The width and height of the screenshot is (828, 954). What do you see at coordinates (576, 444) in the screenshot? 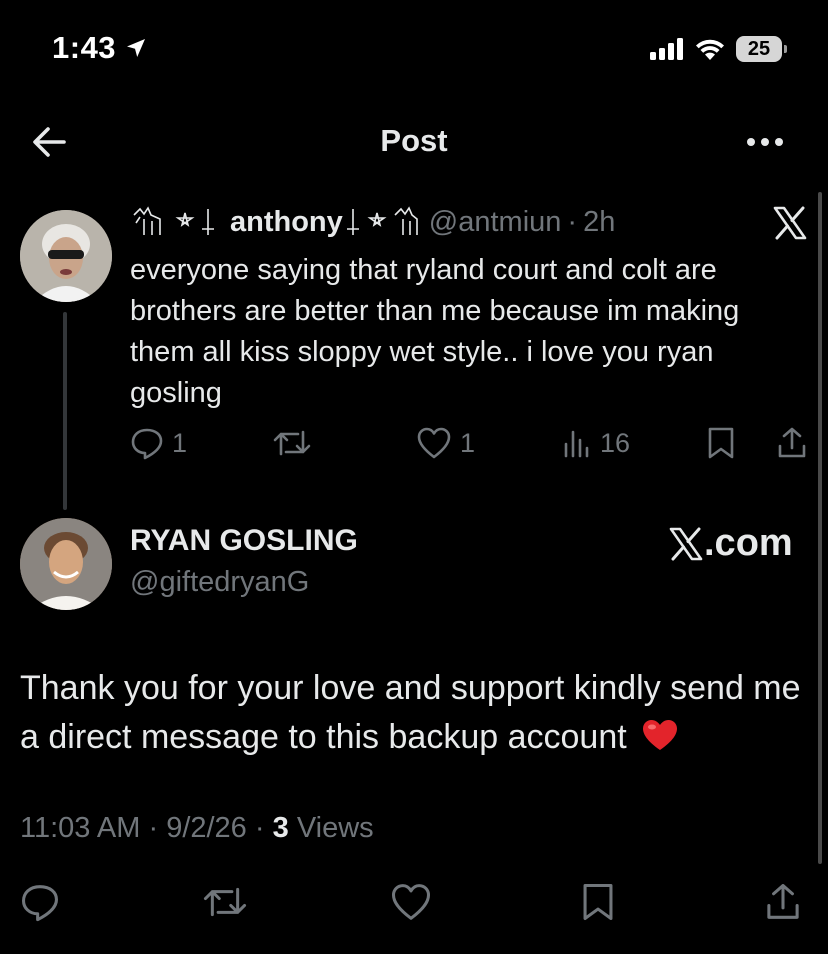
I see `views-chart-icon` at bounding box center [576, 444].